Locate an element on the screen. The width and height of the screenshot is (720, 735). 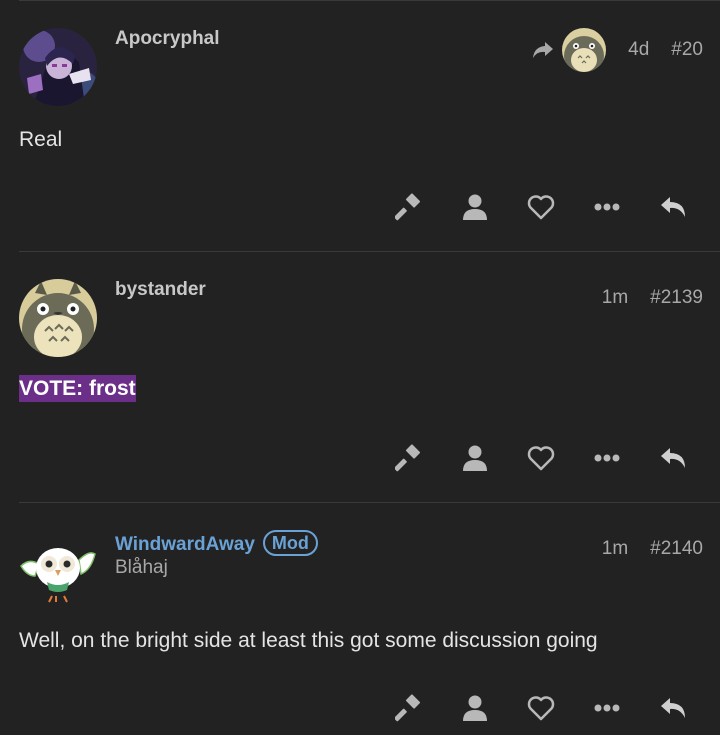
post-meta: 1m #2139 is located at coordinates (652, 298).